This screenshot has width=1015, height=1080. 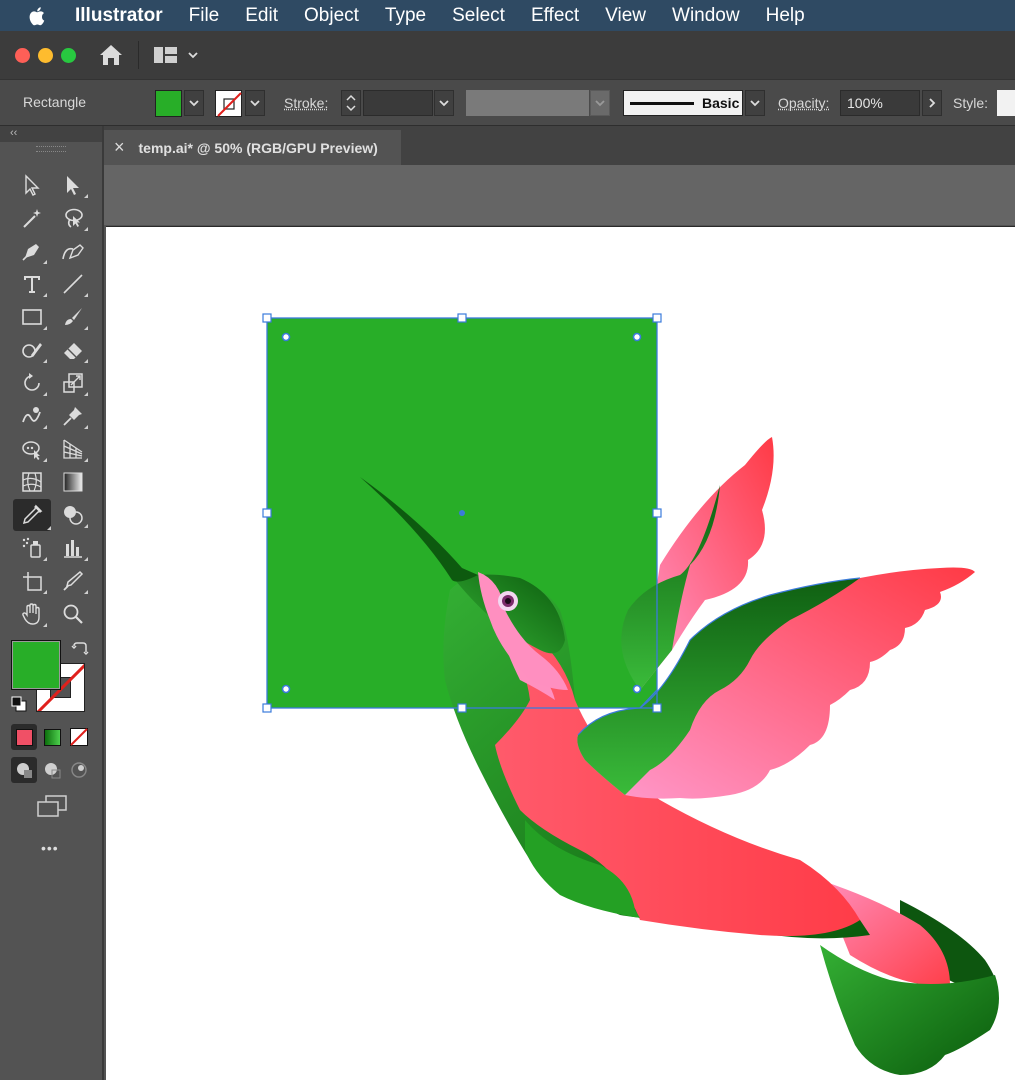 What do you see at coordinates (73, 416) in the screenshot?
I see `puppet-warp-tool` at bounding box center [73, 416].